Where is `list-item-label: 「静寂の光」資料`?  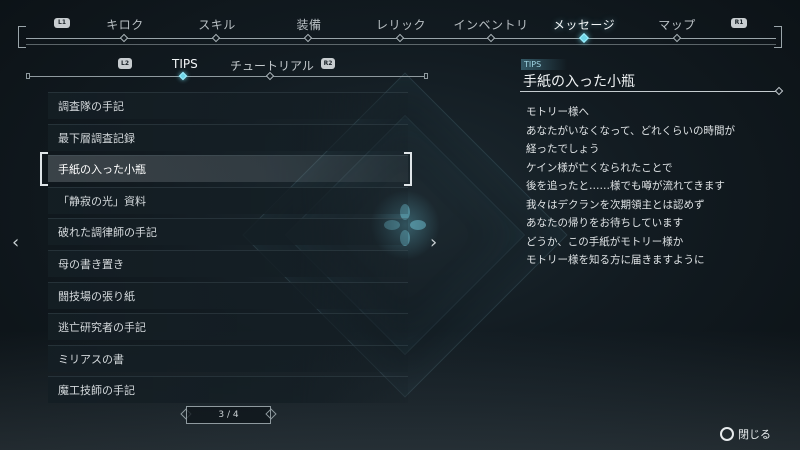 list-item-label: 「静寂の光」資料 is located at coordinates (102, 201).